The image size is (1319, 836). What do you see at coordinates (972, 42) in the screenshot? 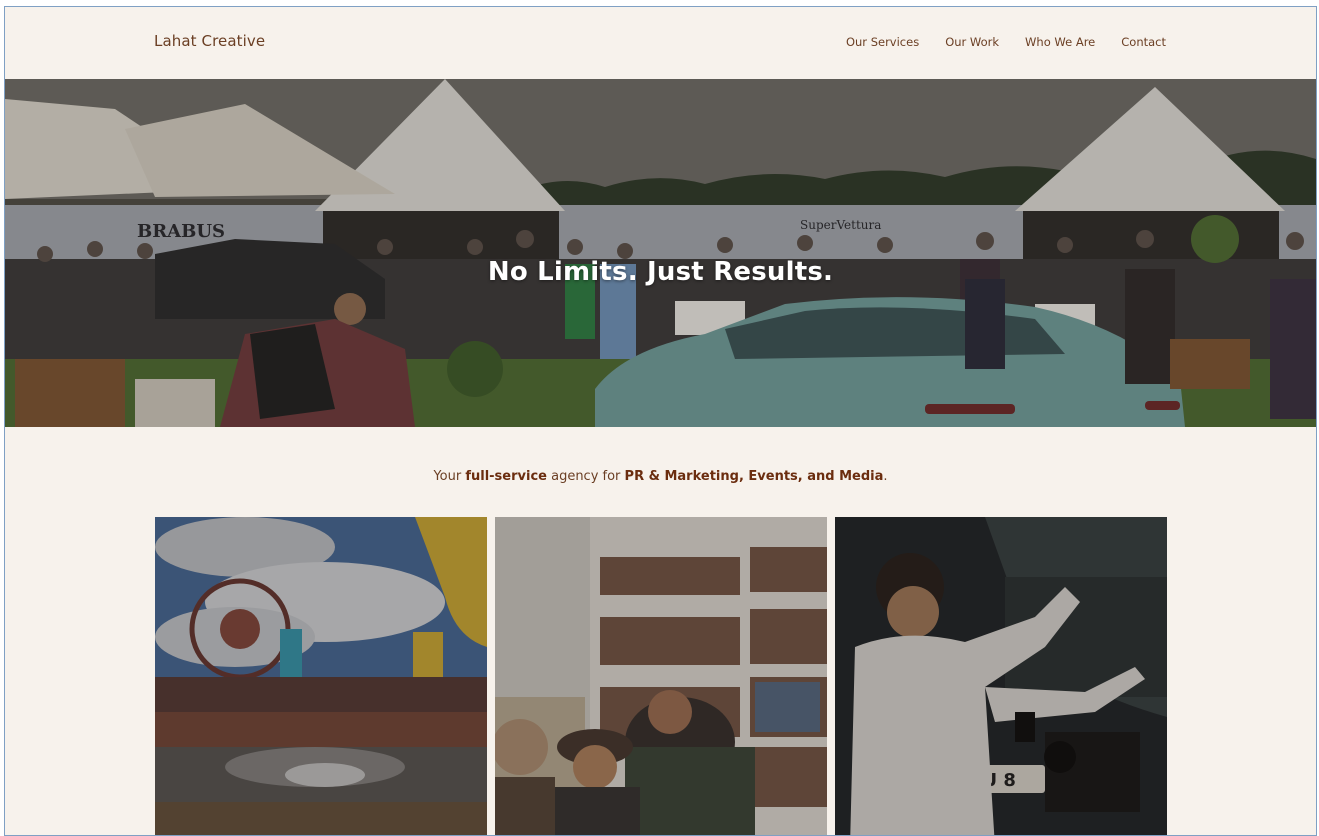
I see `nav-our-work: Our Work` at bounding box center [972, 42].